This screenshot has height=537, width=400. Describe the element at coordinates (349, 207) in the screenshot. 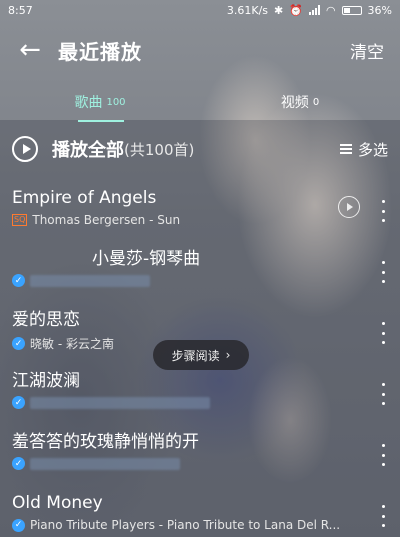

I see `mv-play-icon` at that location.